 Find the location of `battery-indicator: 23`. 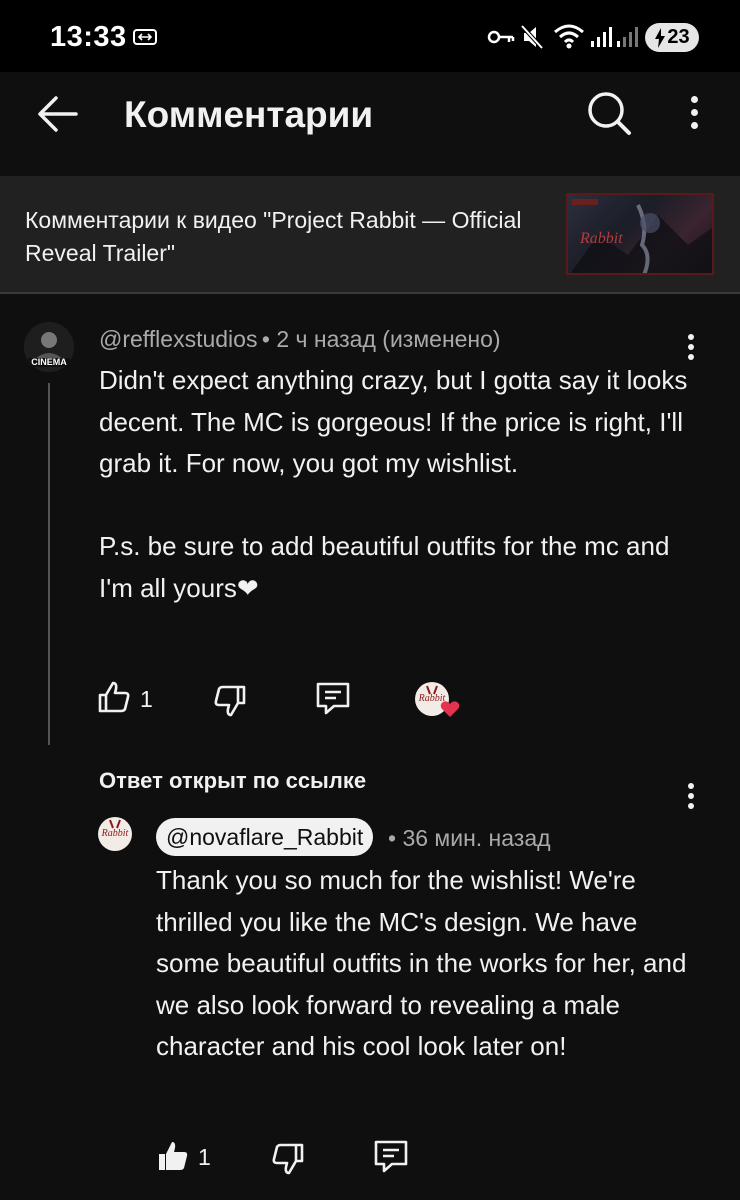

battery-indicator: 23 is located at coordinates (672, 37).